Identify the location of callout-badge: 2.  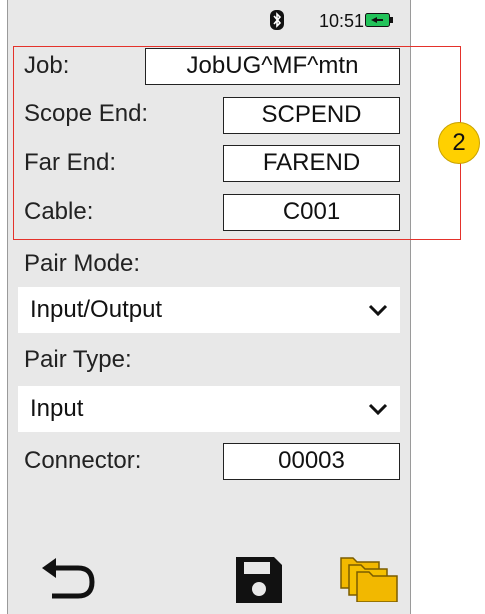
(459, 143).